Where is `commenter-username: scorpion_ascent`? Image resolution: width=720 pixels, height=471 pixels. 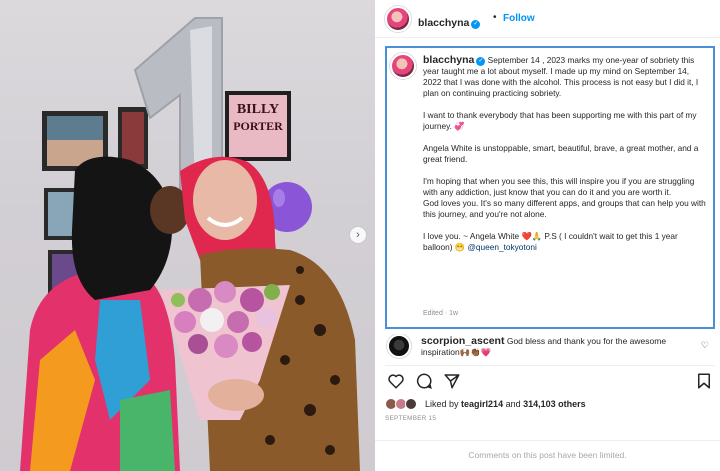 commenter-username: scorpion_ascent is located at coordinates (462, 341).